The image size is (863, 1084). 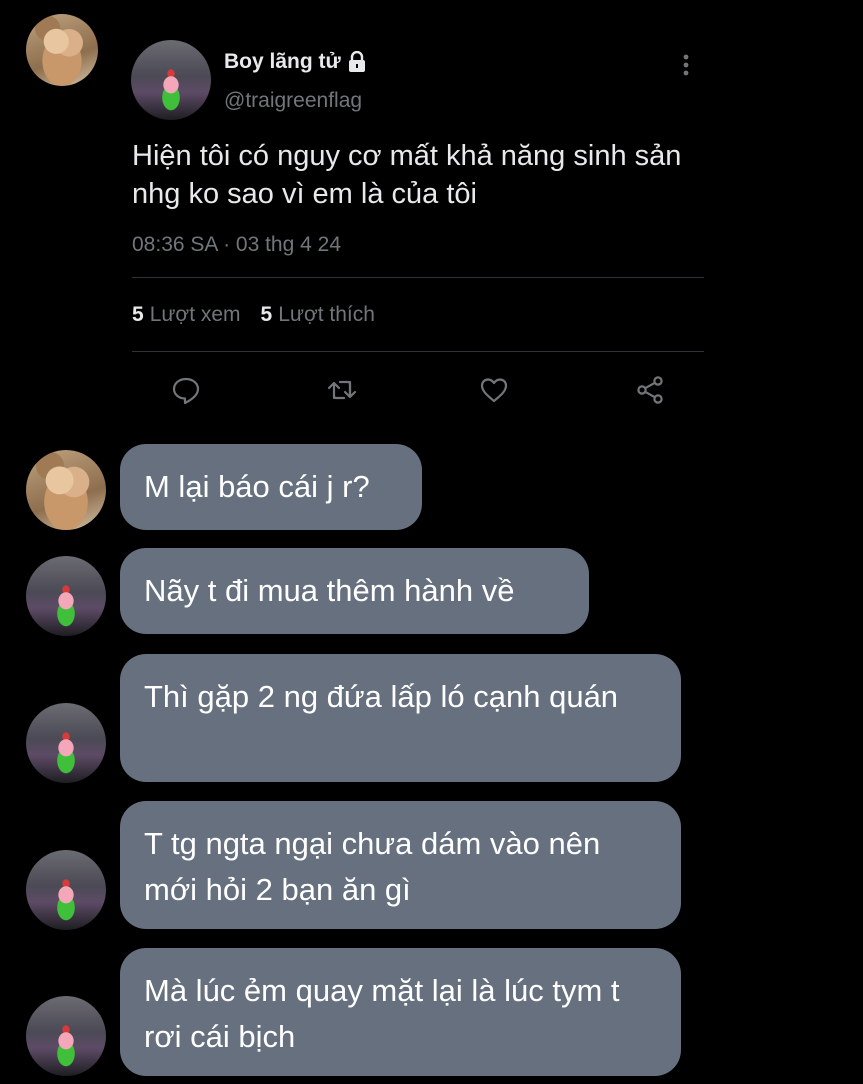 I want to click on more-icon, so click(x=686, y=65).